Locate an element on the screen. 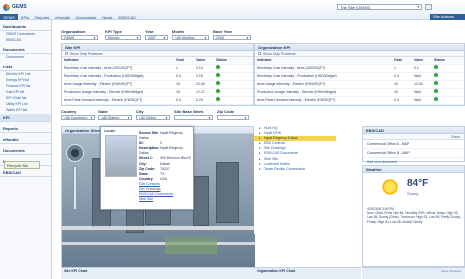 The height and width of the screenshot is (279, 465). month-label: Month is located at coordinates (178, 31).